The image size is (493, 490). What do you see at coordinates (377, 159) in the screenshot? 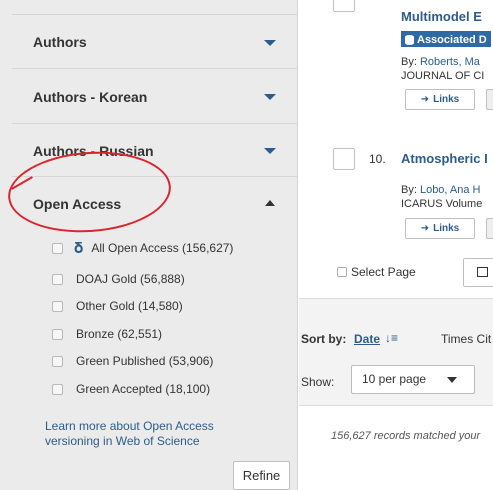
I see `record-number: 10.` at bounding box center [377, 159].